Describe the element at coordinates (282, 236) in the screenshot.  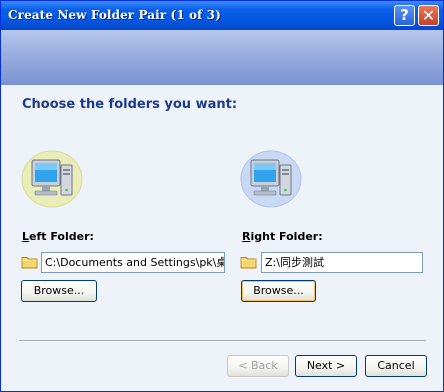
I see `right-folder-label: Right Folder:` at that location.